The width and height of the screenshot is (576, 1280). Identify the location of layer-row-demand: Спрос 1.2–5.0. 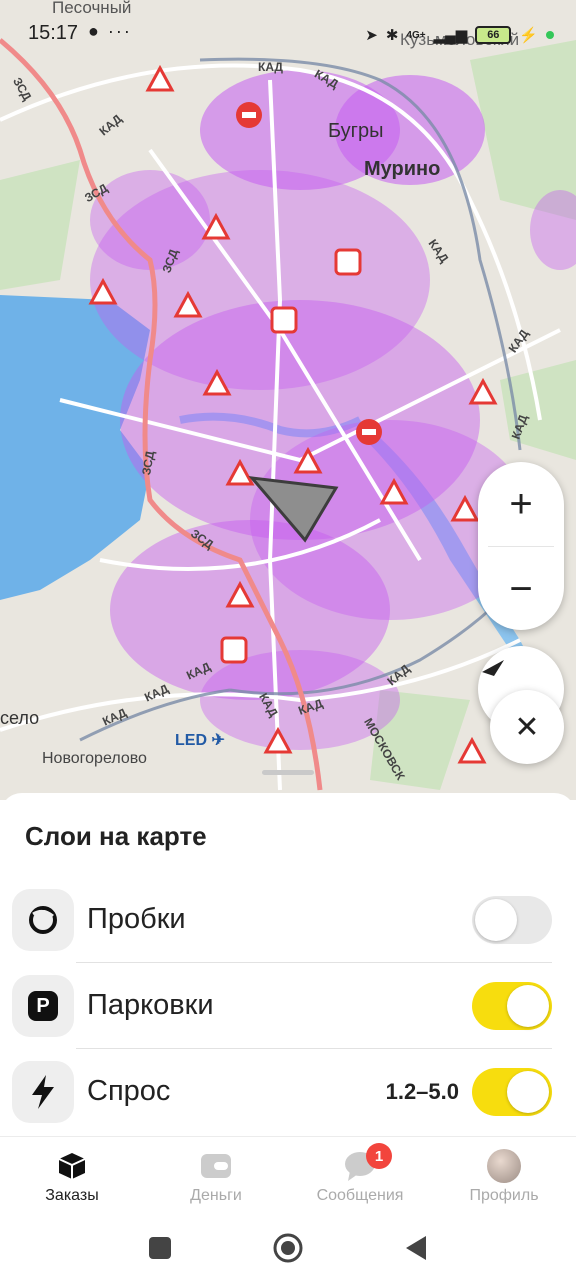
(282, 1092).